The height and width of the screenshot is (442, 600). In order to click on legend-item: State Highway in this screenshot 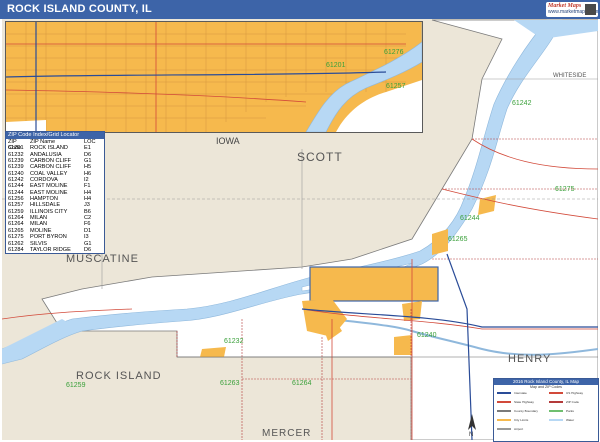, I will do `click(515, 402)`.